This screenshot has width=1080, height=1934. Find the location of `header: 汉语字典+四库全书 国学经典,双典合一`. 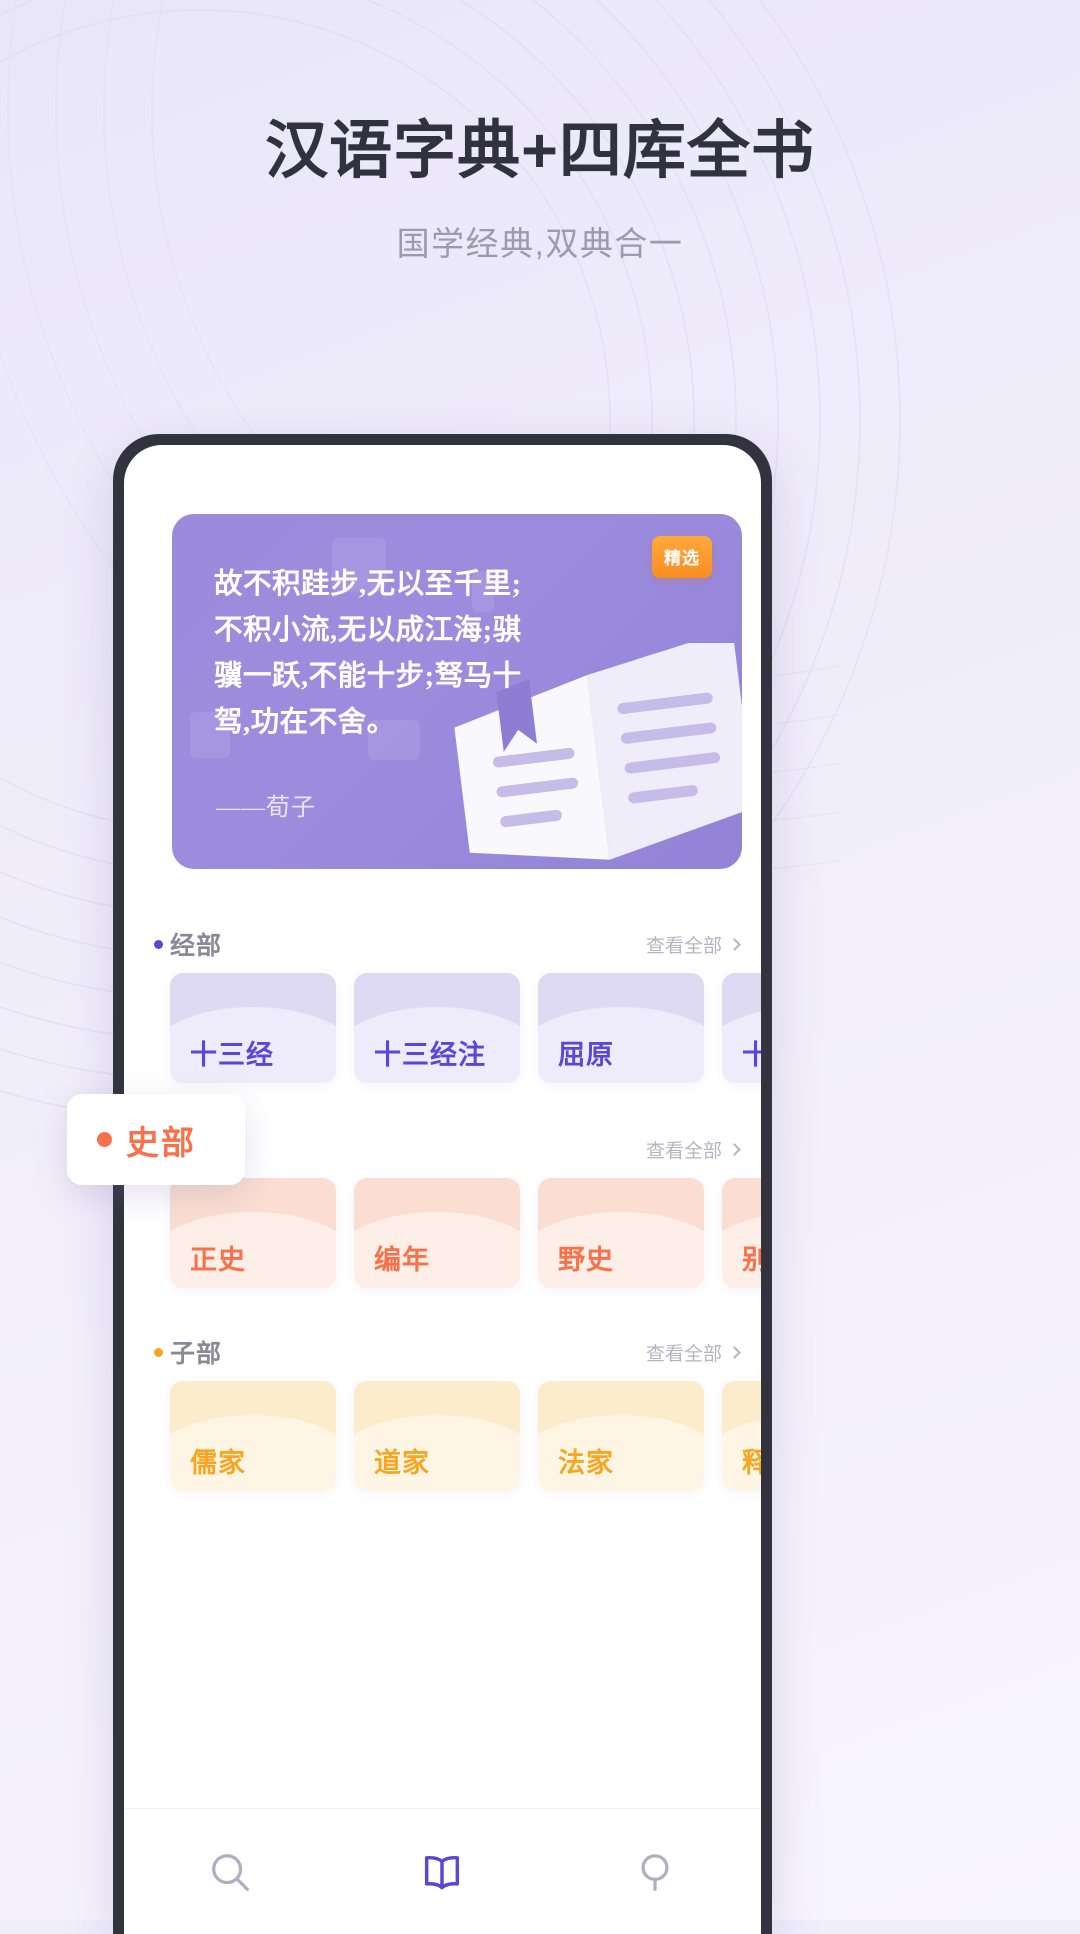

header: 汉语字典+四库全书 国学经典,双典合一 is located at coordinates (540, 132).